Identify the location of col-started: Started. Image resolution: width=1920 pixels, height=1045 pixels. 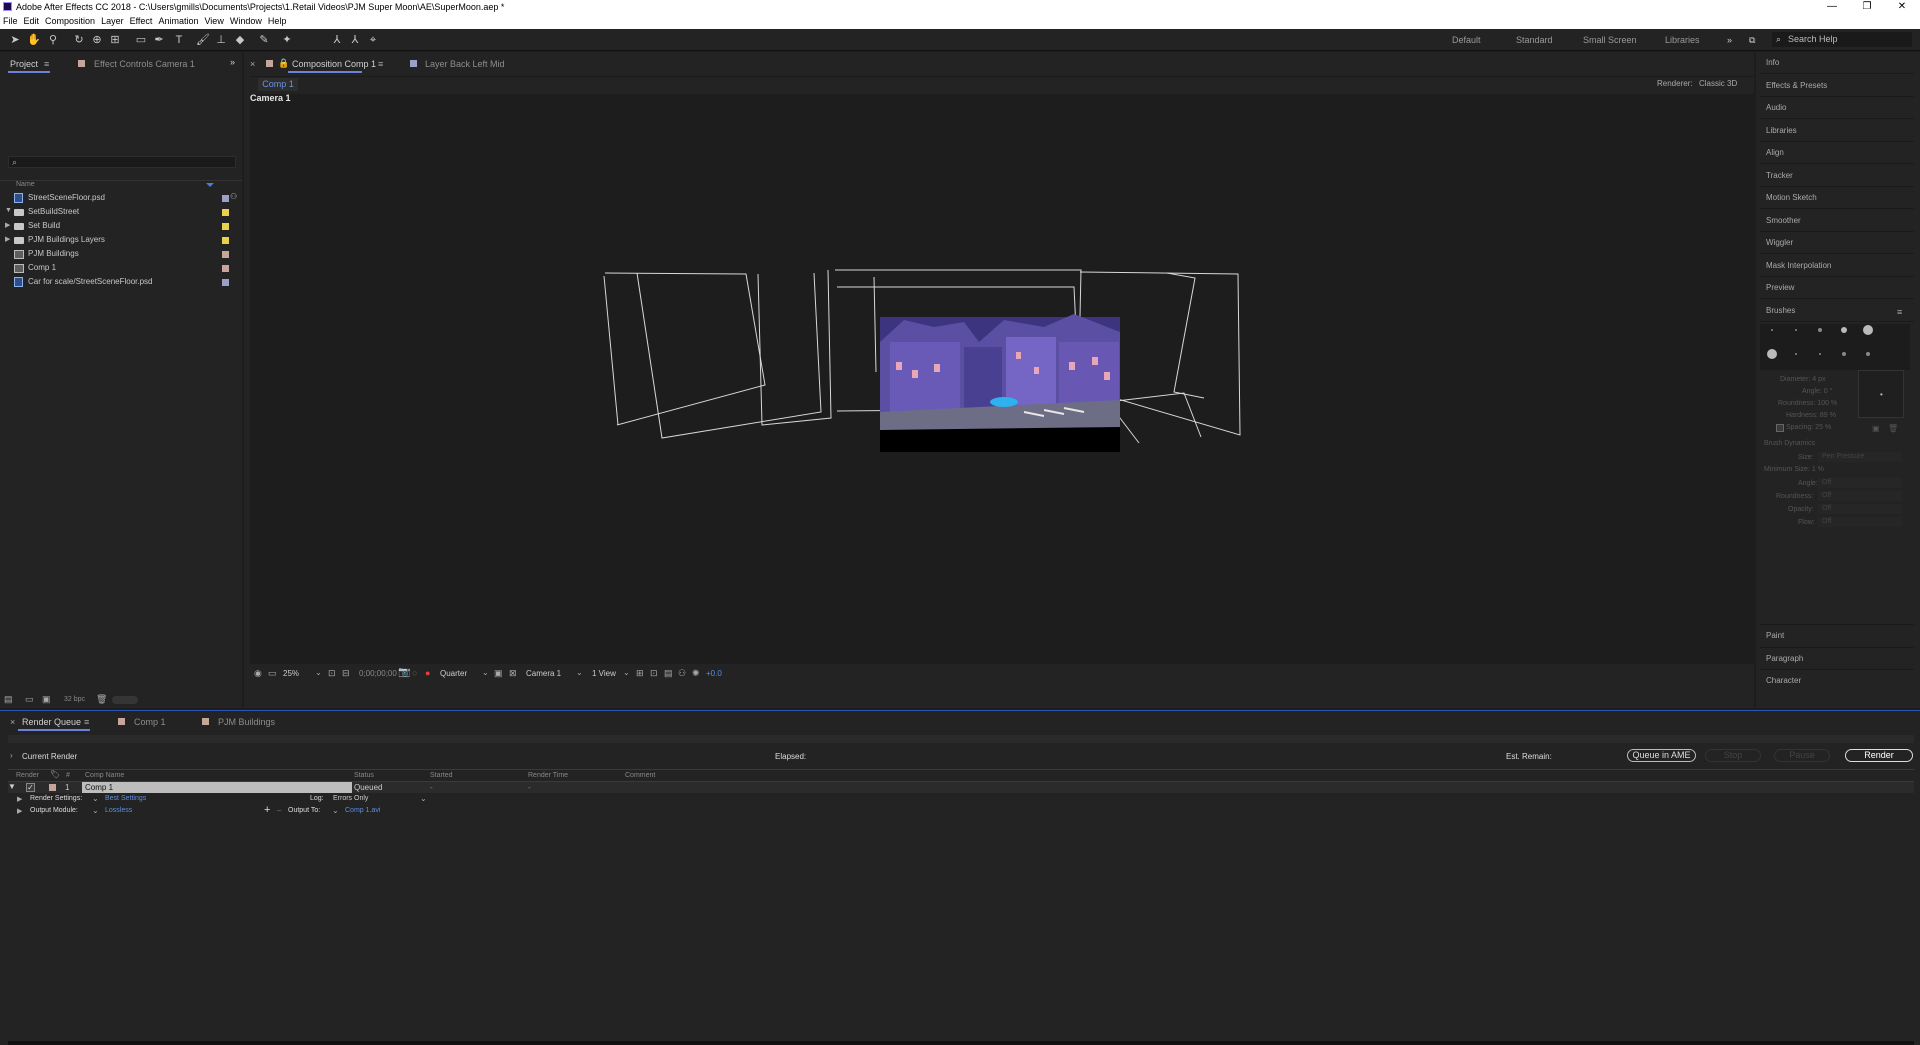
(441, 775).